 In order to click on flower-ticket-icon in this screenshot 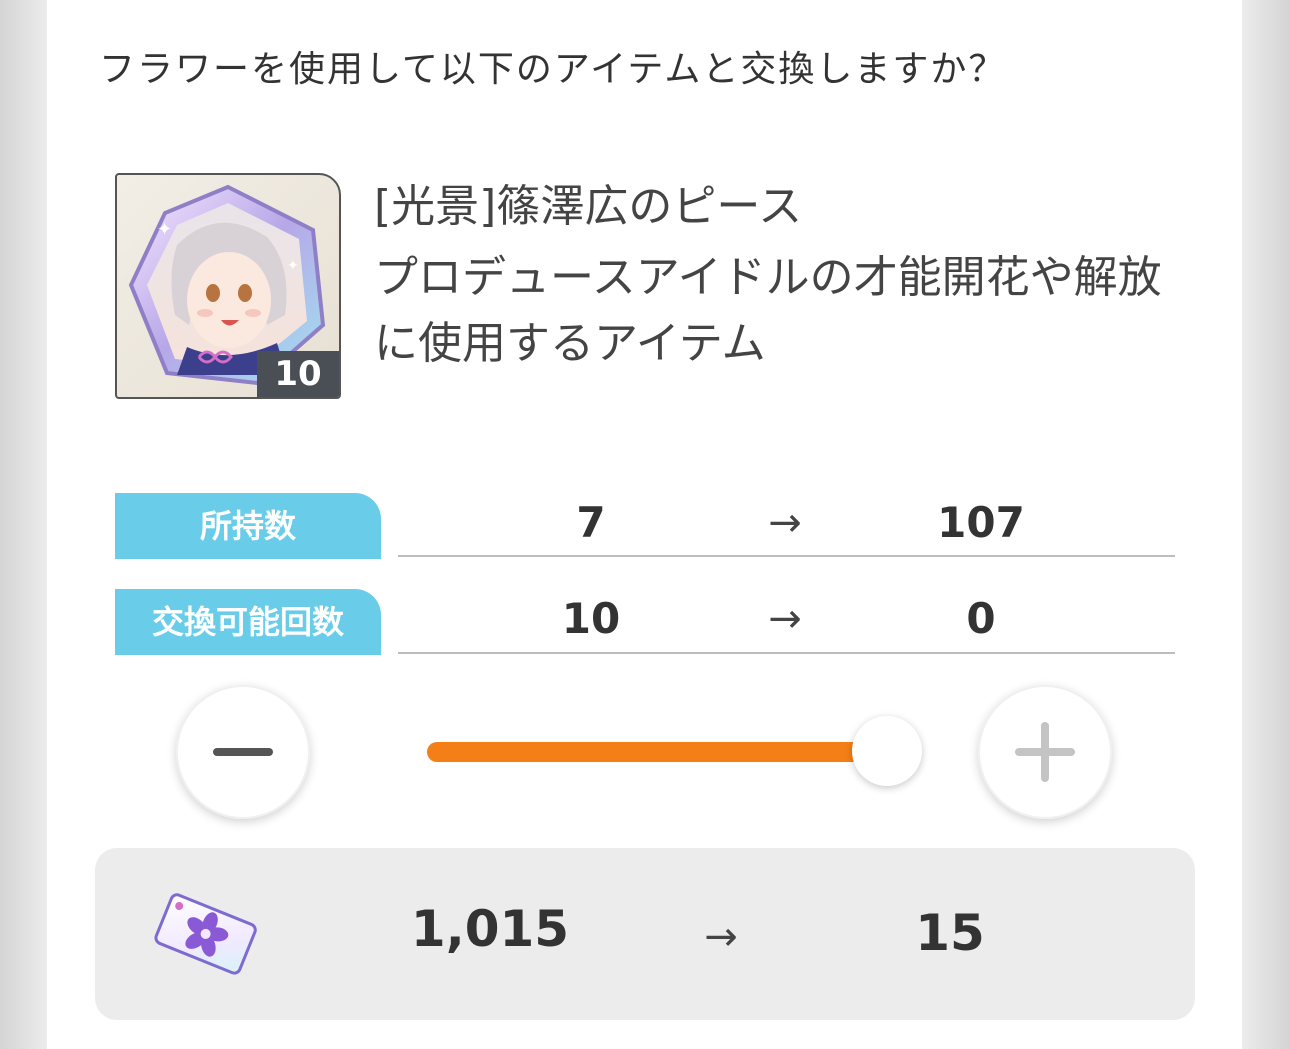, I will do `click(205, 934)`.